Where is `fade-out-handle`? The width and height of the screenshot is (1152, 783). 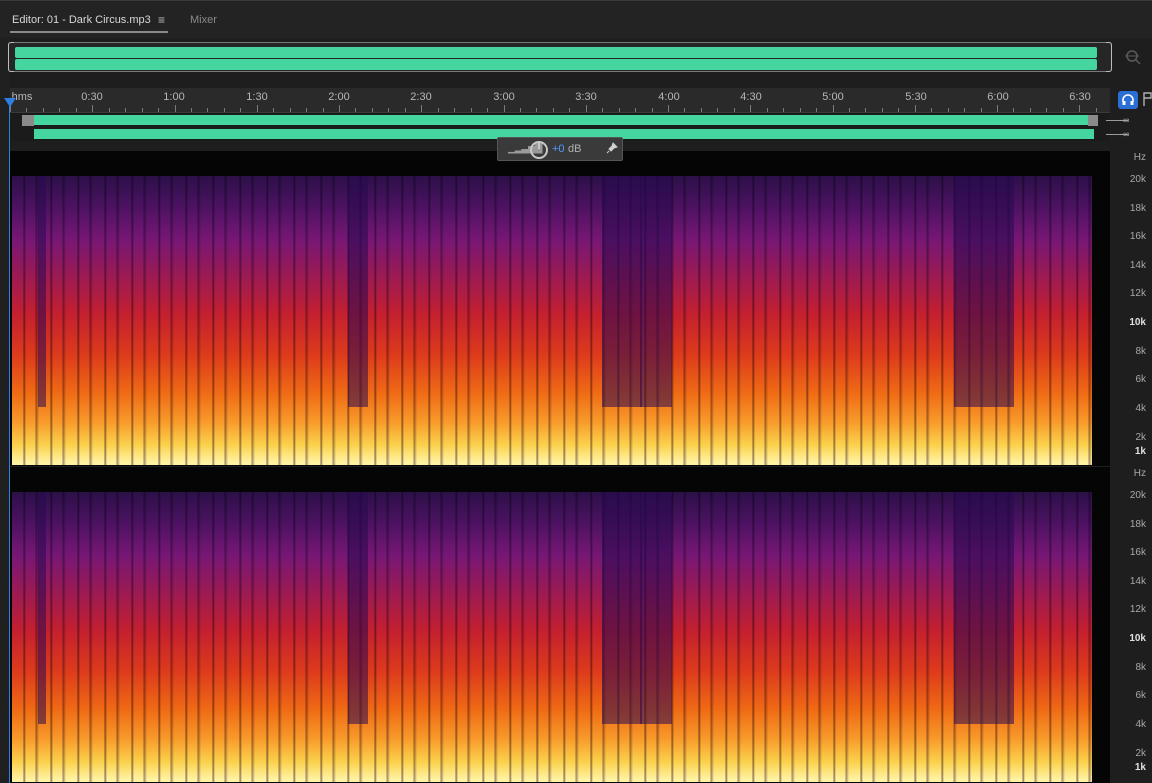 fade-out-handle is located at coordinates (1093, 120).